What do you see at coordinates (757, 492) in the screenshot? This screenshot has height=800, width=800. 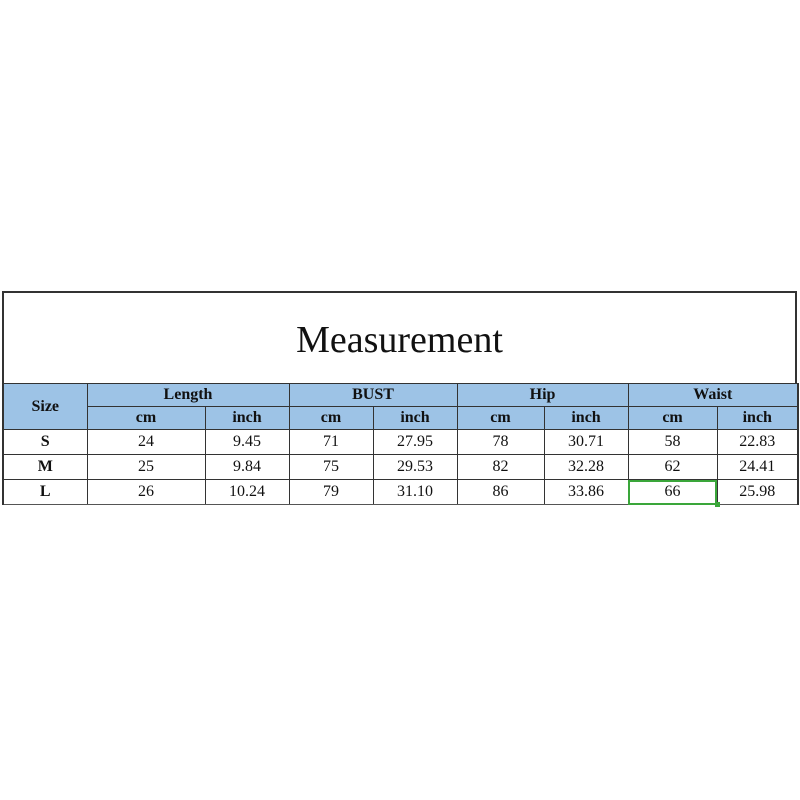 I see `waist-inch-cell: 25.98` at bounding box center [757, 492].